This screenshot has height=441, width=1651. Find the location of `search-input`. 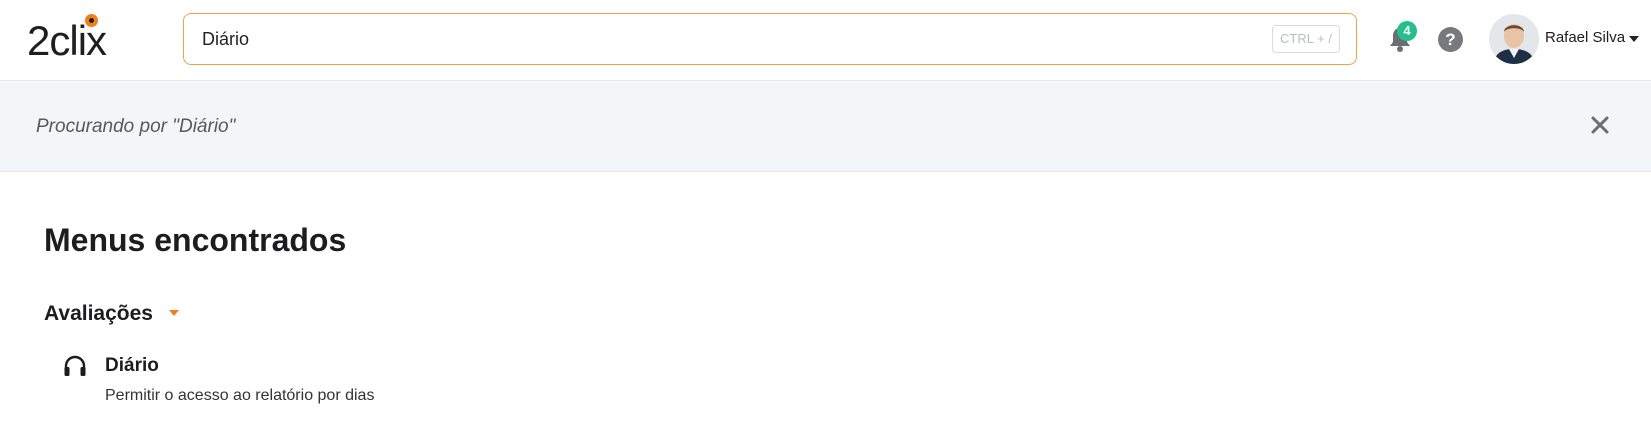

search-input is located at coordinates (702, 39).